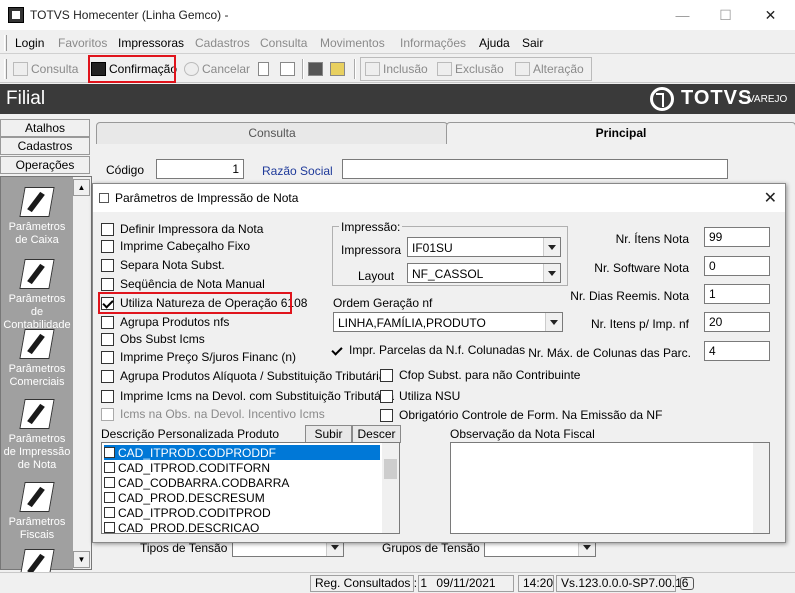 The width and height of the screenshot is (795, 593). I want to click on sequencia-nota-checkbox: Seqüência de Nota Manual, so click(183, 284).